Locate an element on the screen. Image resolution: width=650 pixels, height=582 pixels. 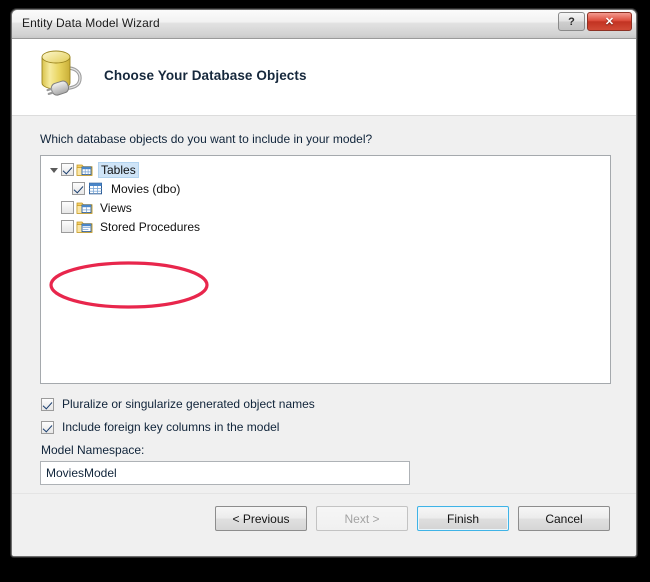
expander-placeholder-views is located at coordinates (54, 207).